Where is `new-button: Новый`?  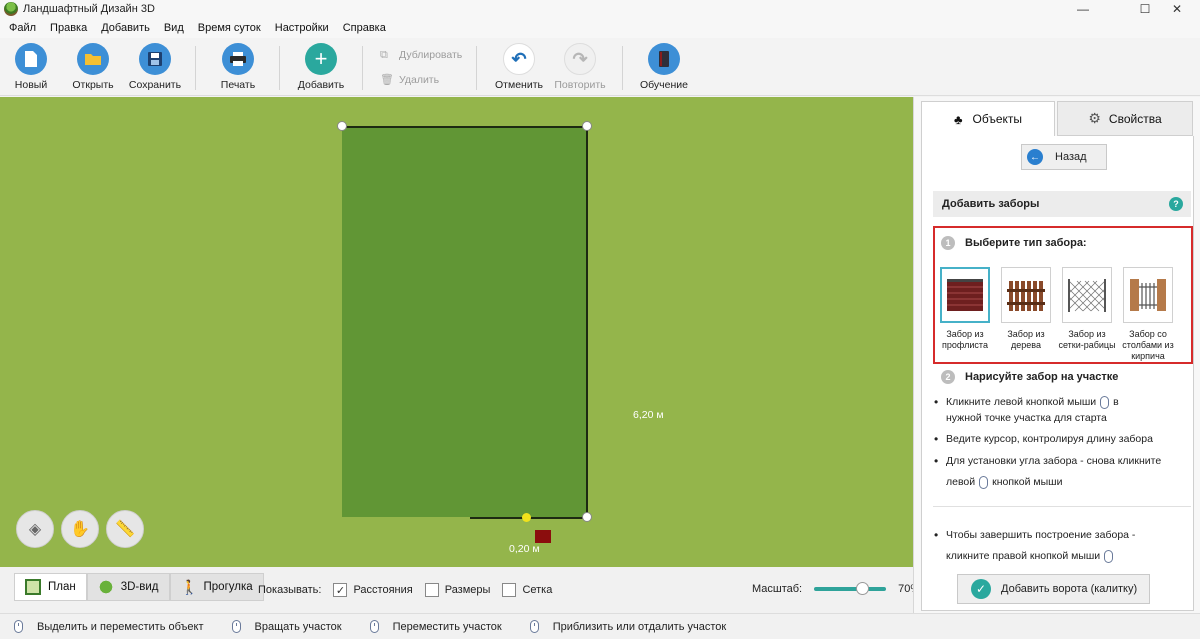
new-button: Новый is located at coordinates (32, 67).